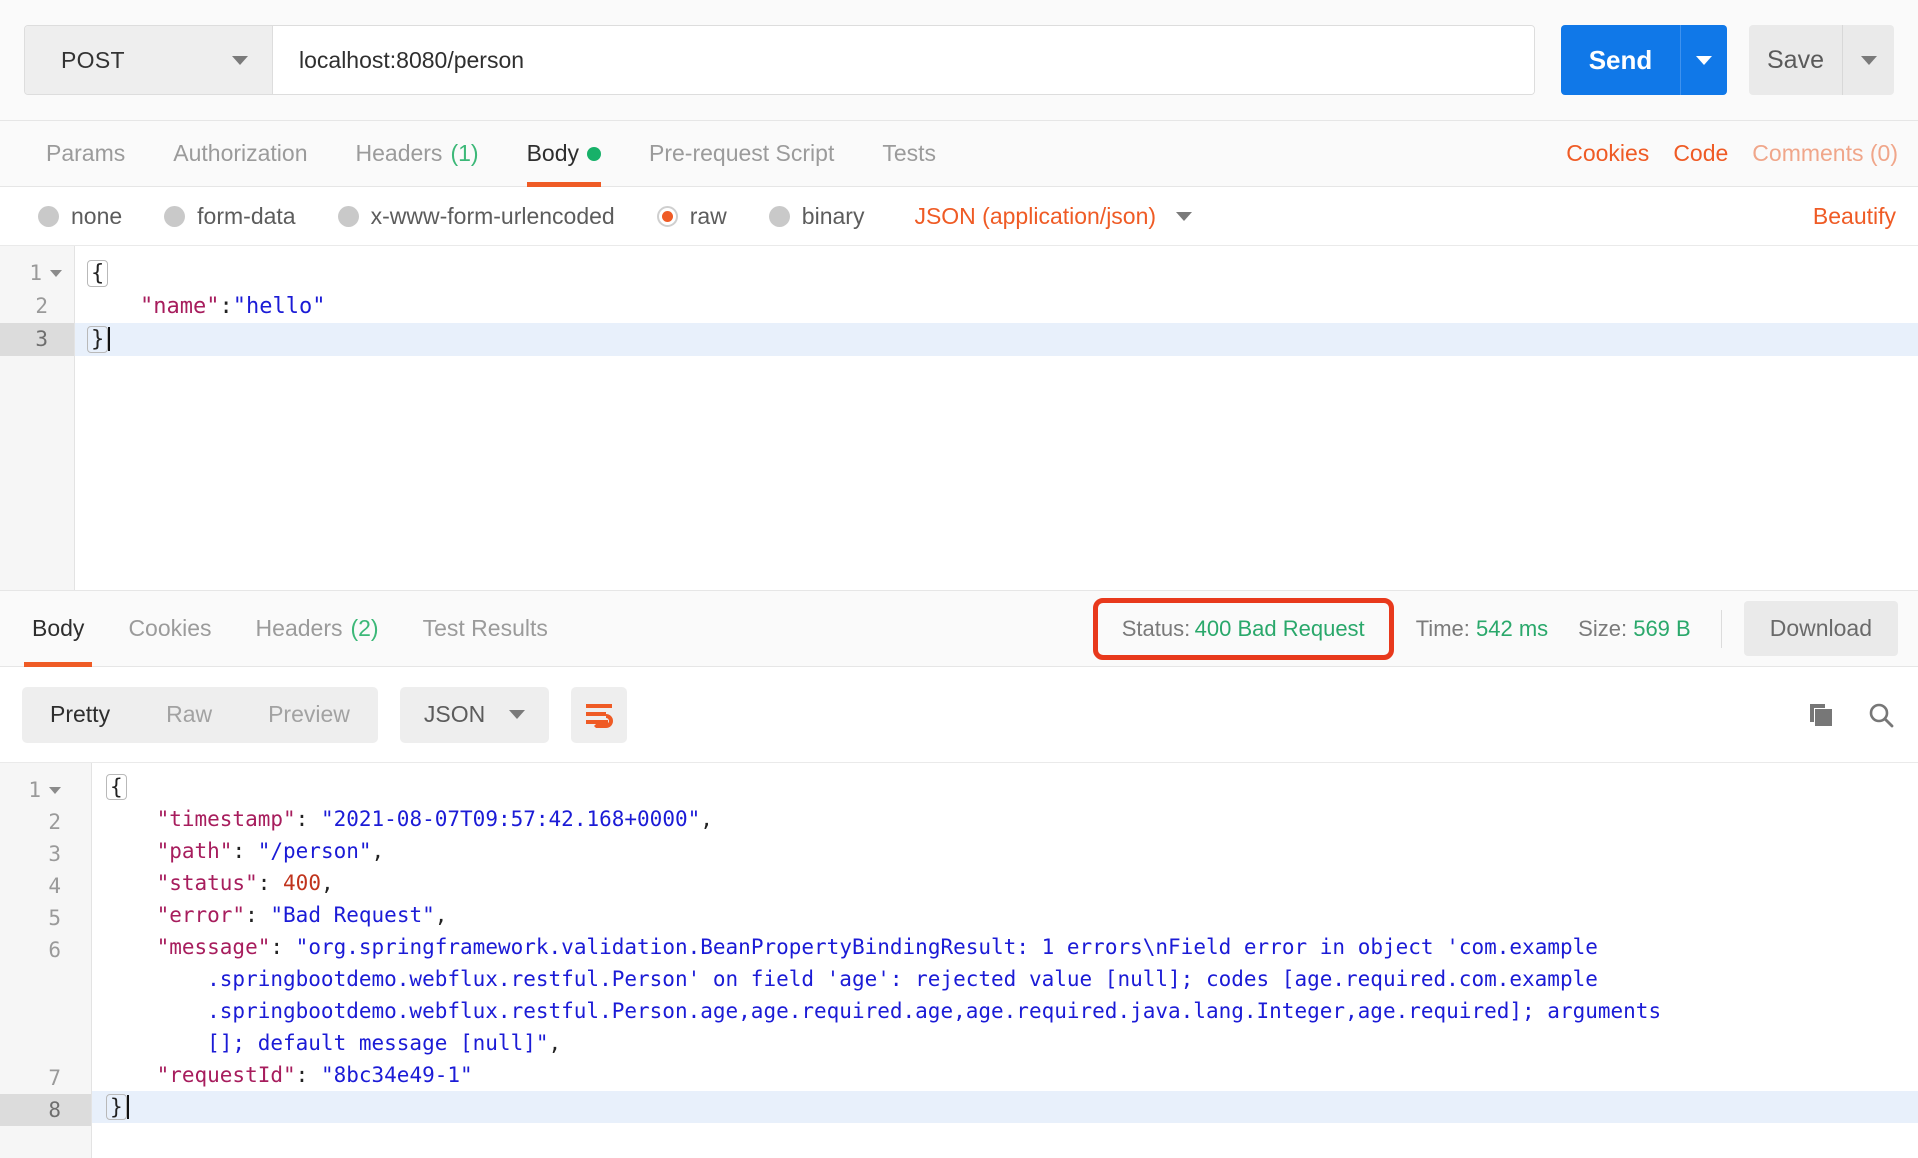  Describe the element at coordinates (80, 715) in the screenshot. I see `view-pretty: Pretty` at that location.